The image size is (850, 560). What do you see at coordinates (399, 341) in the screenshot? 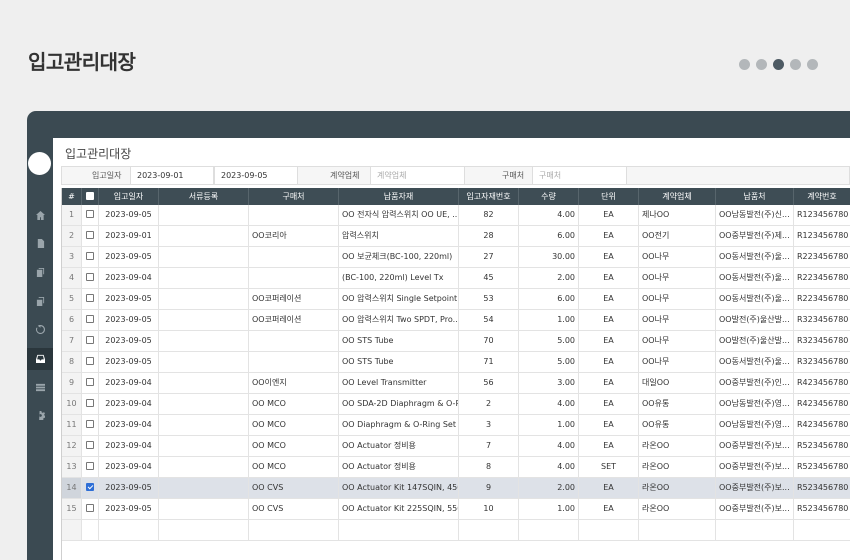
I see `table-cell: OO STS Tube` at bounding box center [399, 341].